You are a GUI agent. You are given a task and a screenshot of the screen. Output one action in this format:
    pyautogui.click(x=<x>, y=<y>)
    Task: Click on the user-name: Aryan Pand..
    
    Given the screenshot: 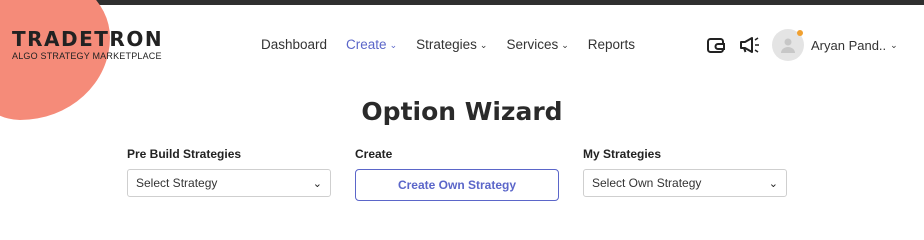 What is the action you would take?
    pyautogui.click(x=849, y=45)
    